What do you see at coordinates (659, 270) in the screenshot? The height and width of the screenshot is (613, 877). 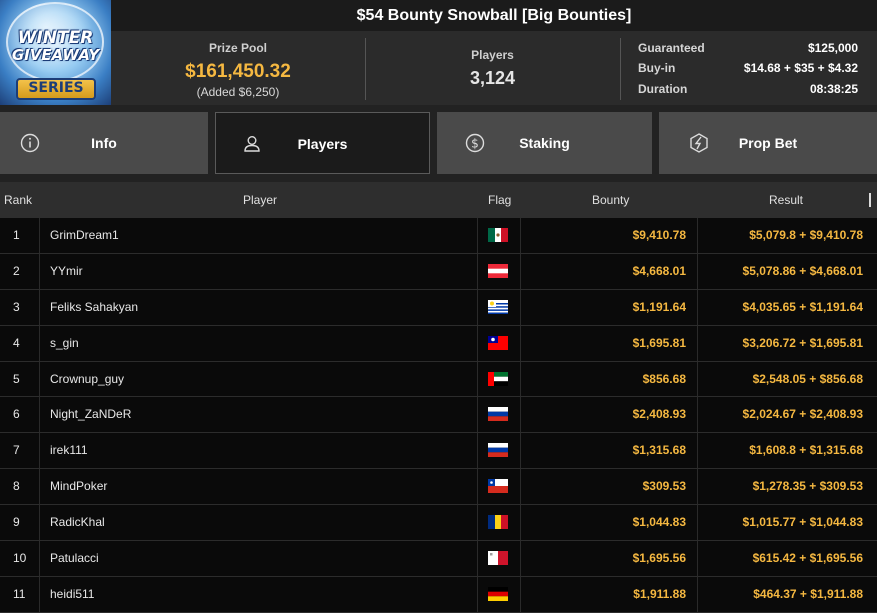 I see `bounty-cell: $4,668.01` at bounding box center [659, 270].